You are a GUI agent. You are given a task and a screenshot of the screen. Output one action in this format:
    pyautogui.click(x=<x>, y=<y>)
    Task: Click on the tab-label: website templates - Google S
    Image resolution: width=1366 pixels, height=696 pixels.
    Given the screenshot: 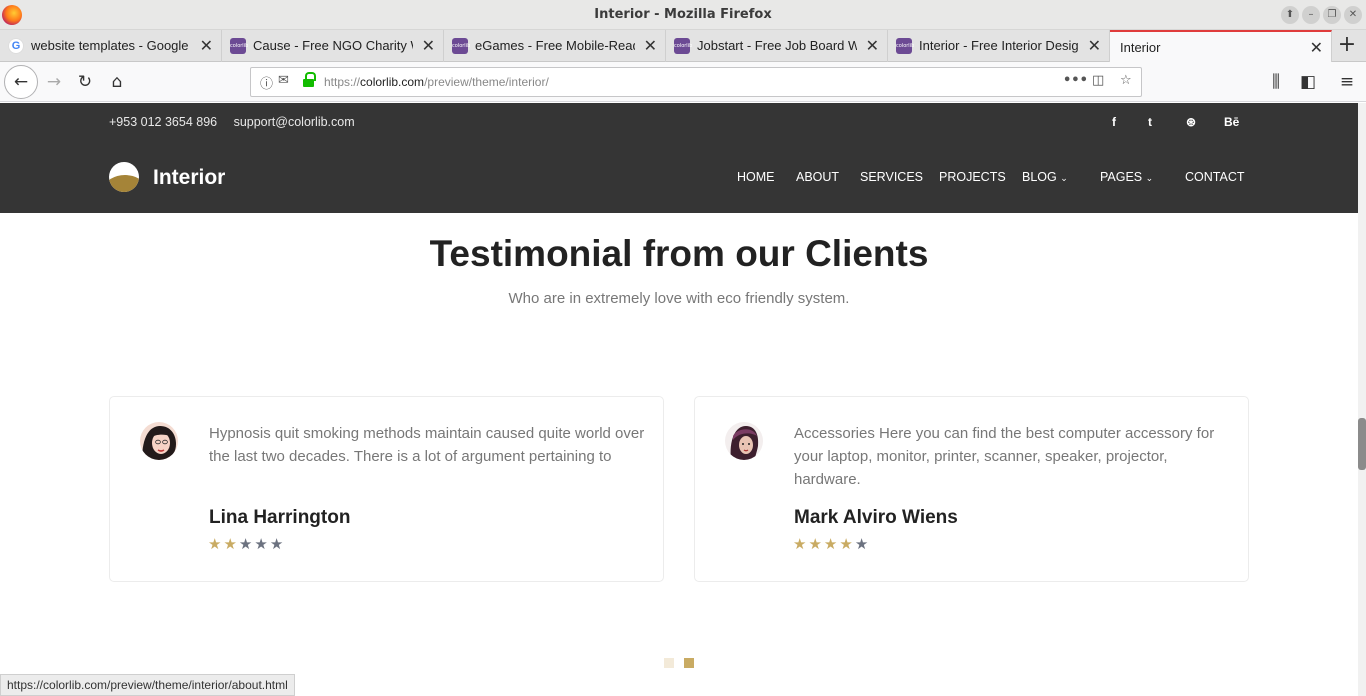 What is the action you would take?
    pyautogui.click(x=111, y=45)
    